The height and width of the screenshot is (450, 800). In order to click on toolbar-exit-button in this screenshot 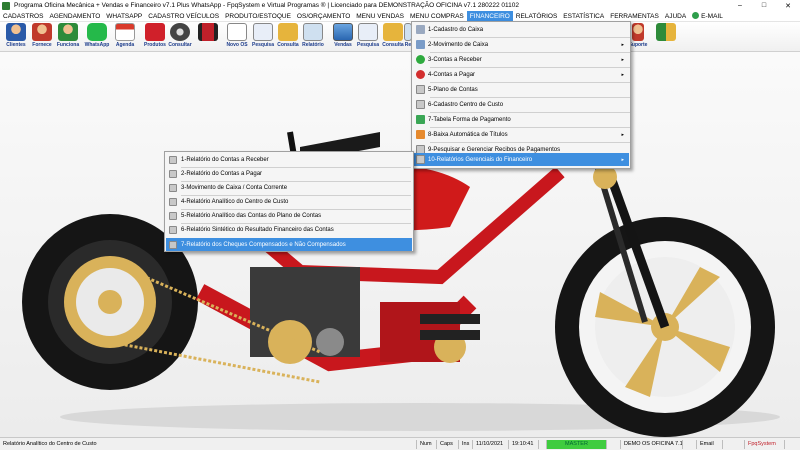, I will do `click(666, 37)`.